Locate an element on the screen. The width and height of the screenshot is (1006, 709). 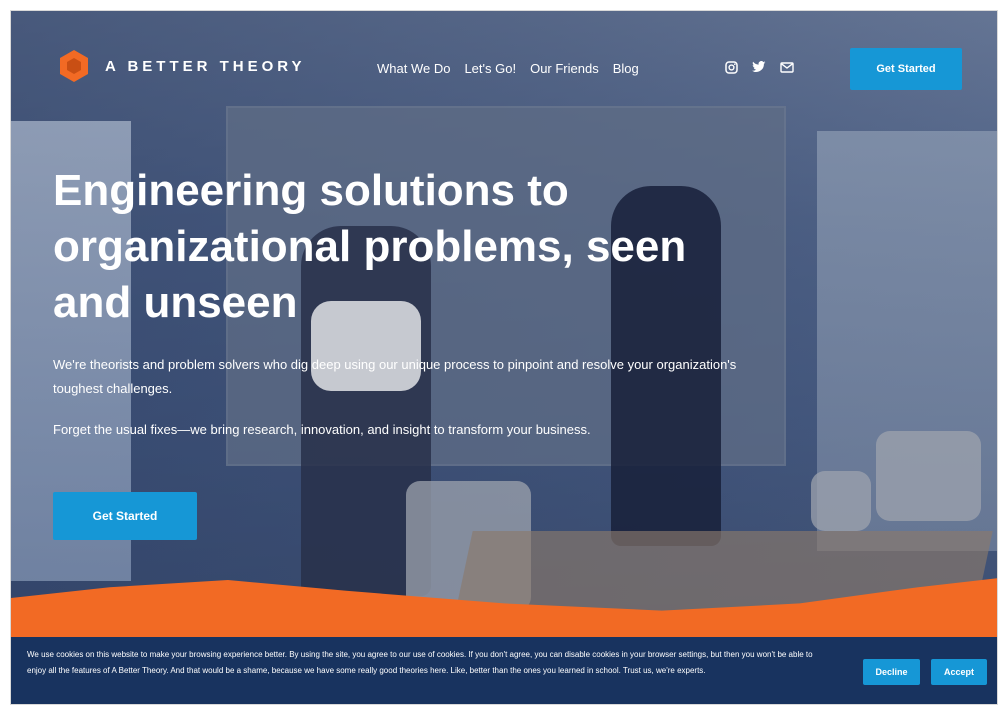
nav-item-our-friends: Our Friends is located at coordinates (564, 68).